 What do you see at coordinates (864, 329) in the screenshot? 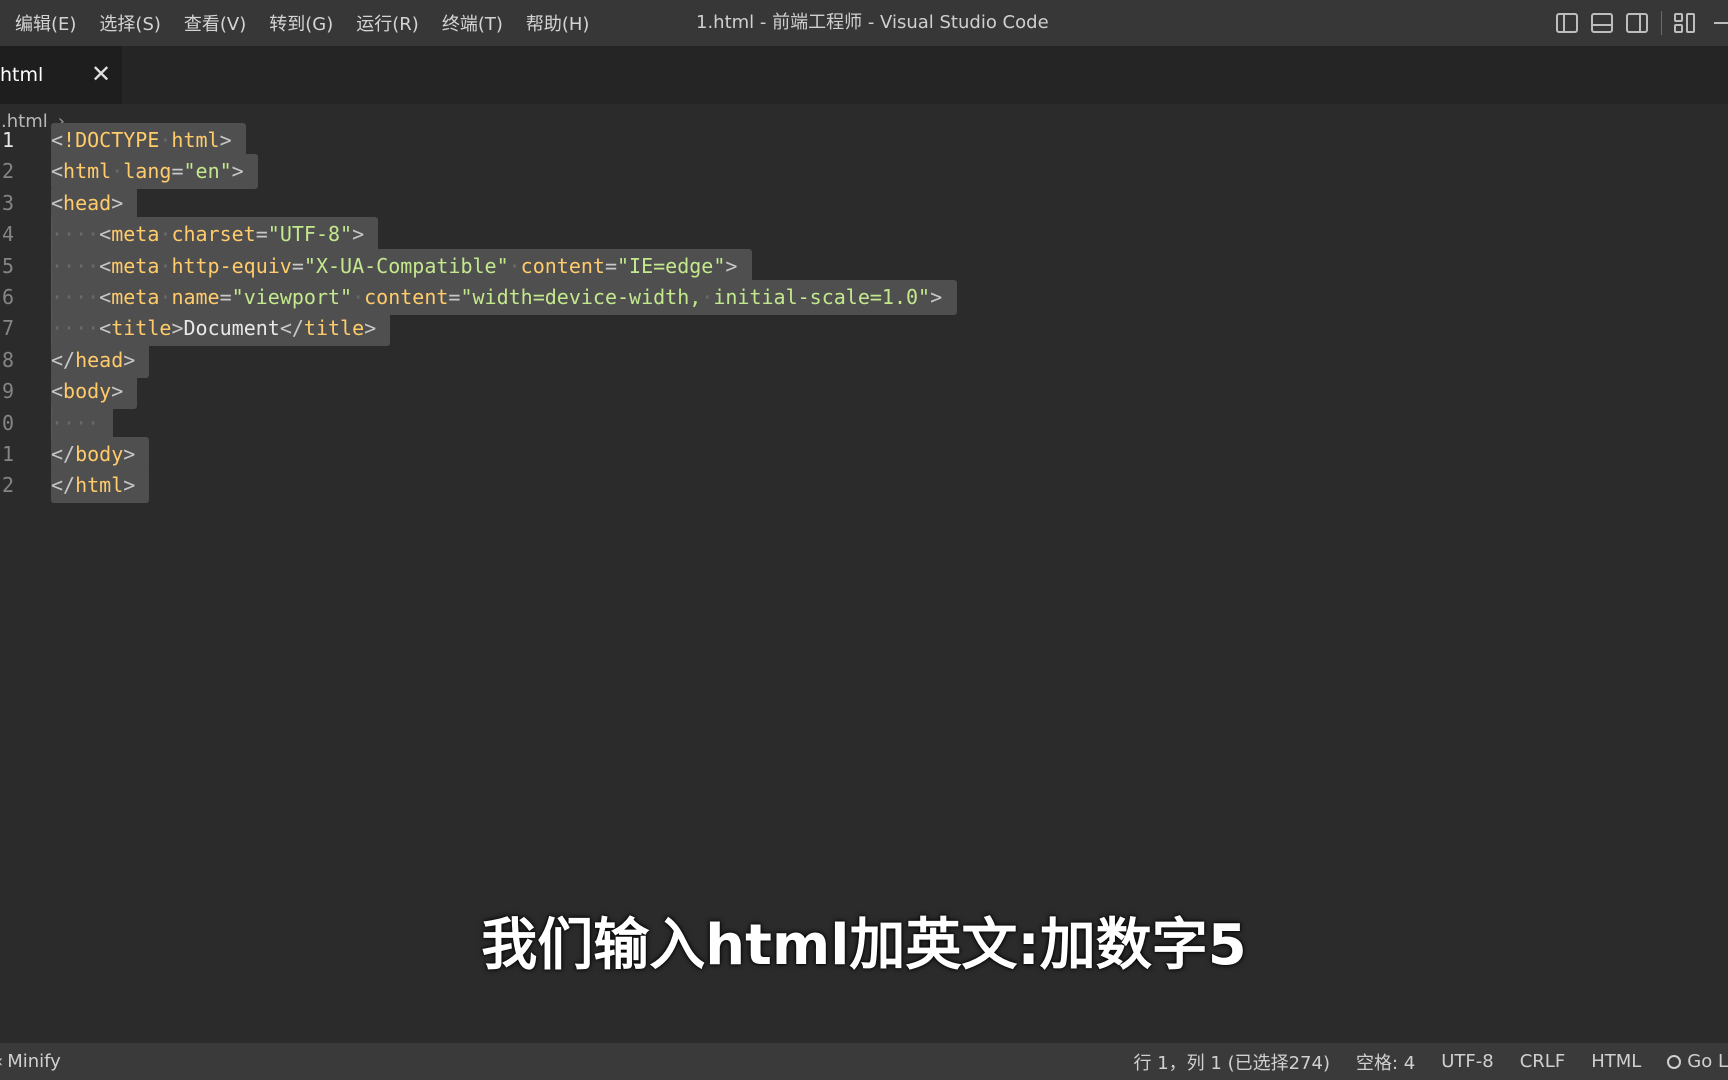
I see `code-line: 7 ····<title>Document</title>` at bounding box center [864, 329].